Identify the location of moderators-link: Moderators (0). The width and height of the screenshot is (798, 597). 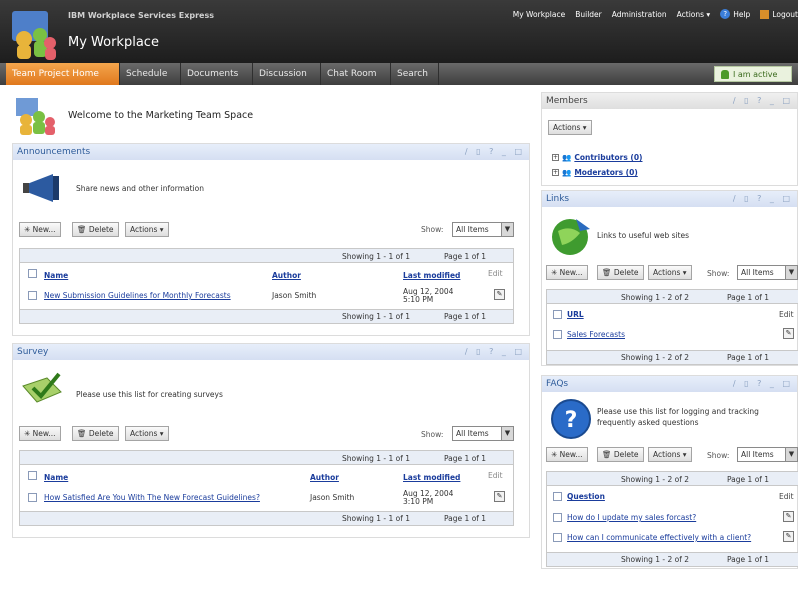
(605, 172).